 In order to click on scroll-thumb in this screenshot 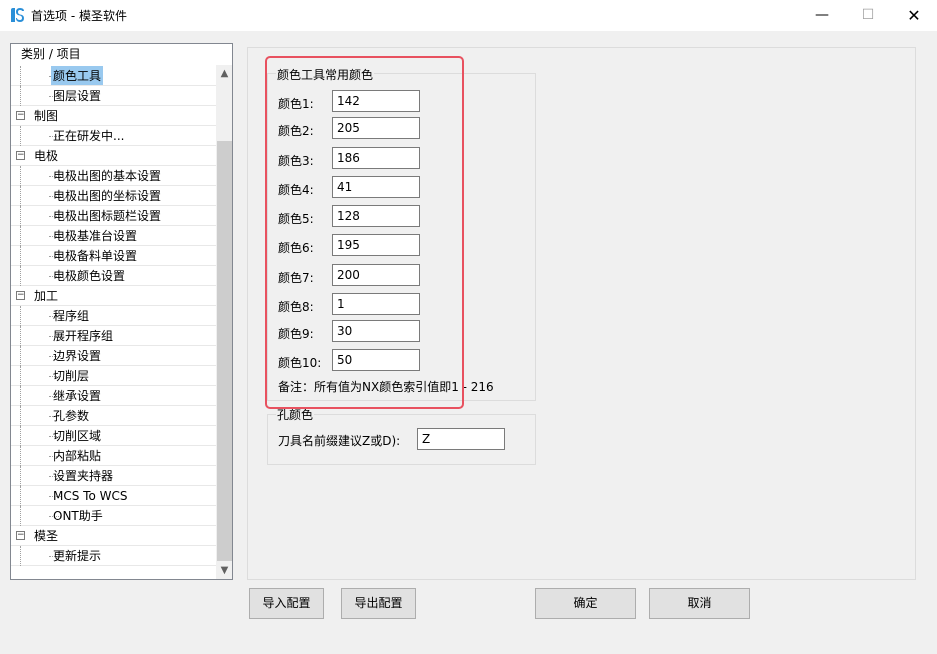, I will do `click(224, 351)`.